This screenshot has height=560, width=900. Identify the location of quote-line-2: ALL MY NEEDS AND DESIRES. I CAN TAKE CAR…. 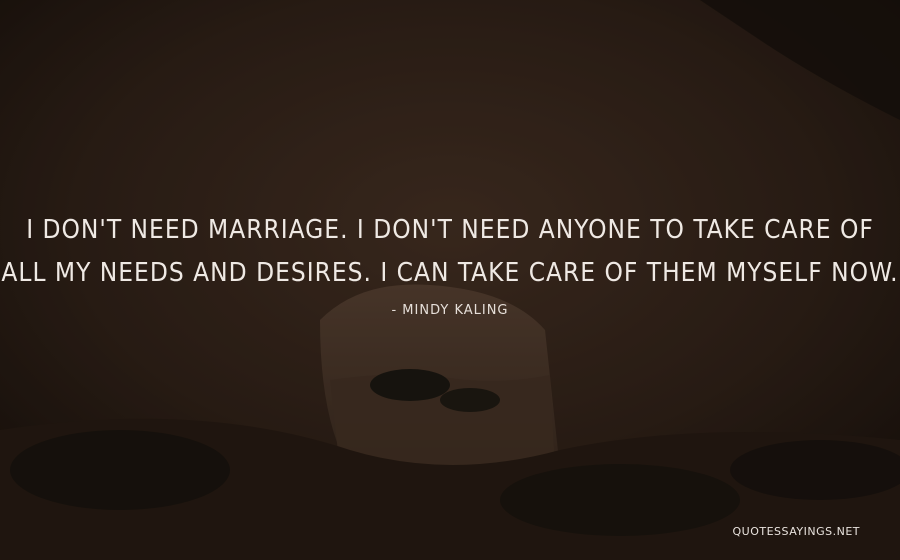
(450, 273).